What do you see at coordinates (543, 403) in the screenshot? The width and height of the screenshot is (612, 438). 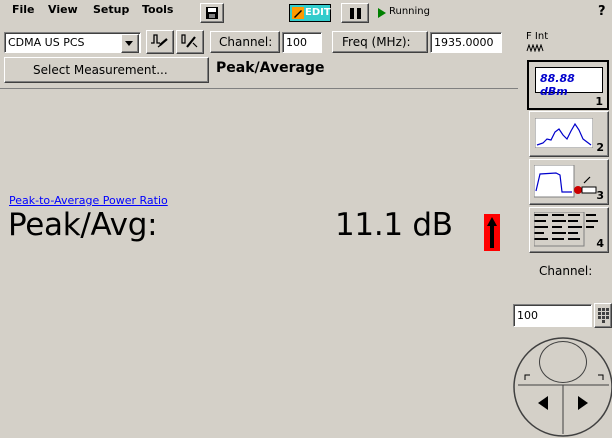 I see `arrow-left-icon` at bounding box center [543, 403].